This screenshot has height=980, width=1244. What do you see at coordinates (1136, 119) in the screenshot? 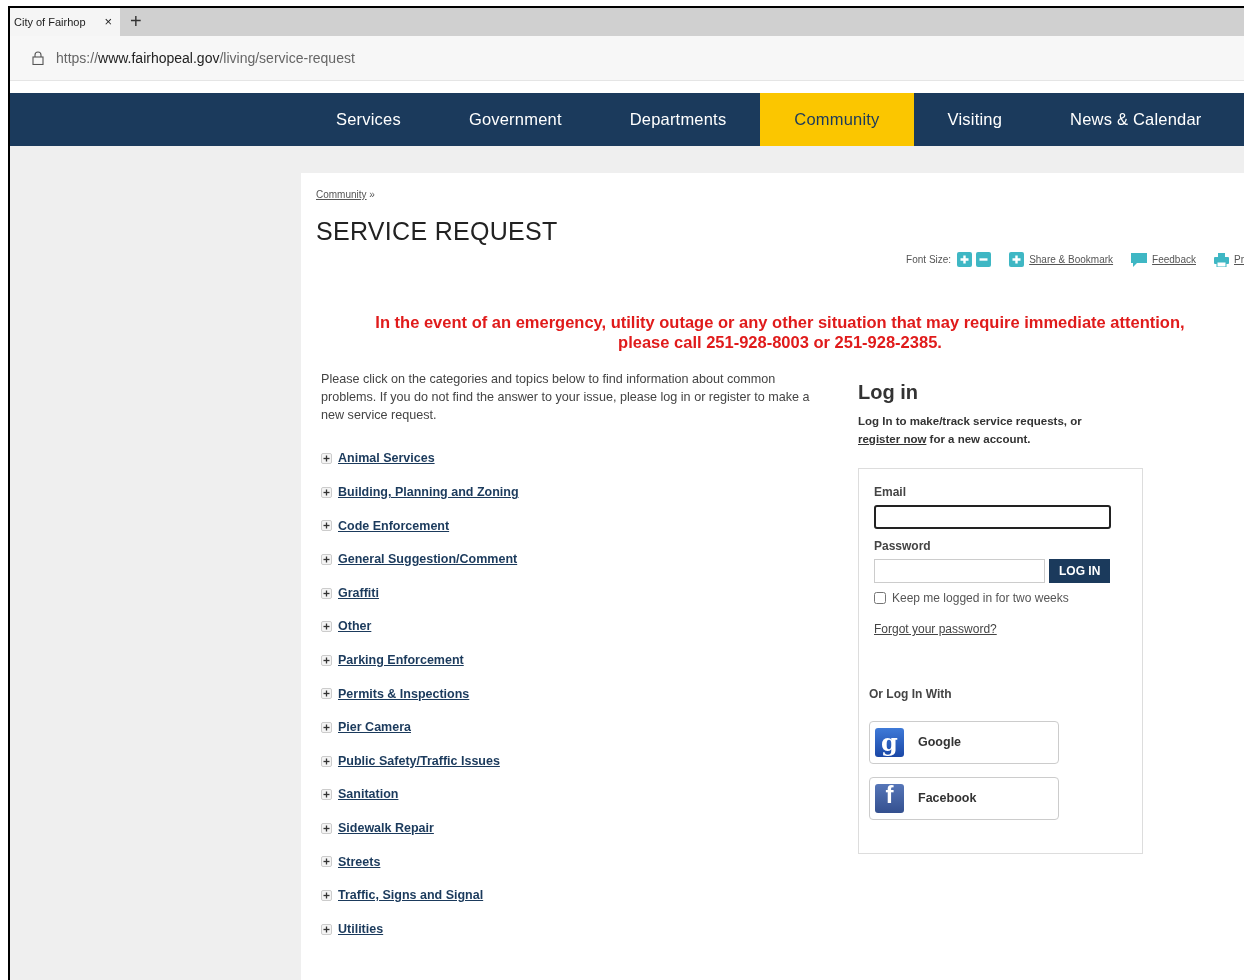
I see `nav-link: News & Calendar` at bounding box center [1136, 119].